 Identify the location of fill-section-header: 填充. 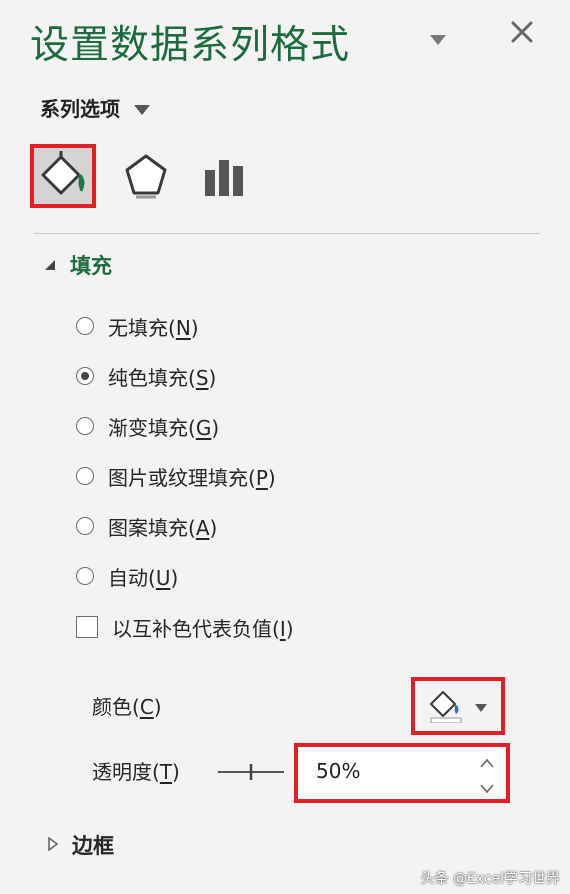
(78, 265).